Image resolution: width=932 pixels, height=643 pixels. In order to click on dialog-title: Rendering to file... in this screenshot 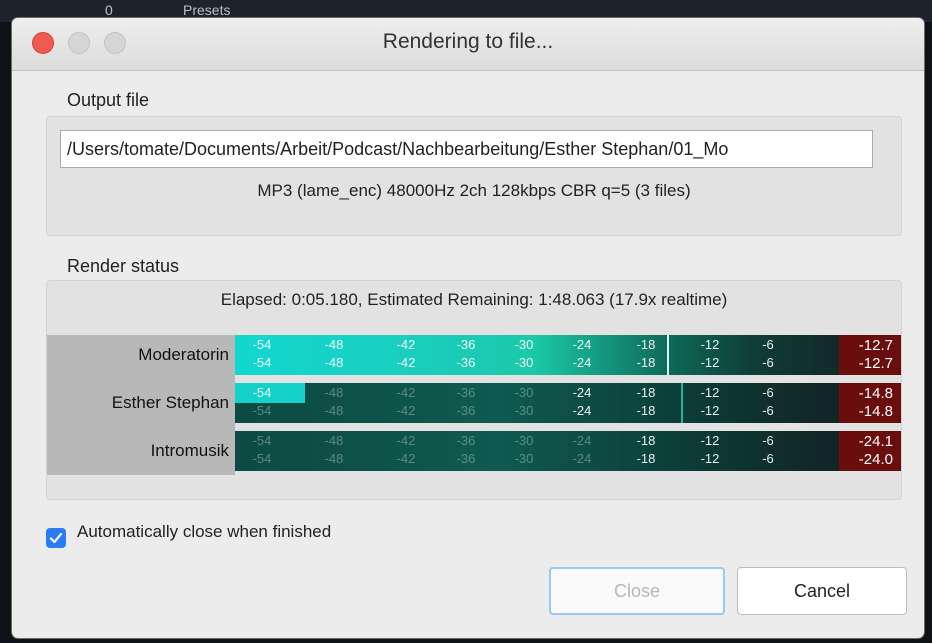, I will do `click(468, 41)`.